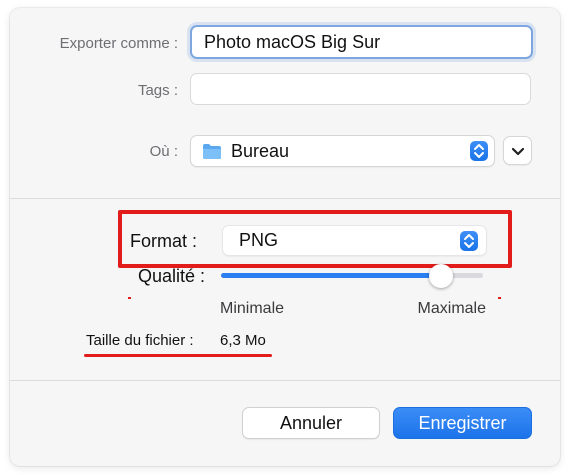 This screenshot has height=475, width=574. What do you see at coordinates (178, 355) in the screenshot?
I see `file-size-underline-annotation` at bounding box center [178, 355].